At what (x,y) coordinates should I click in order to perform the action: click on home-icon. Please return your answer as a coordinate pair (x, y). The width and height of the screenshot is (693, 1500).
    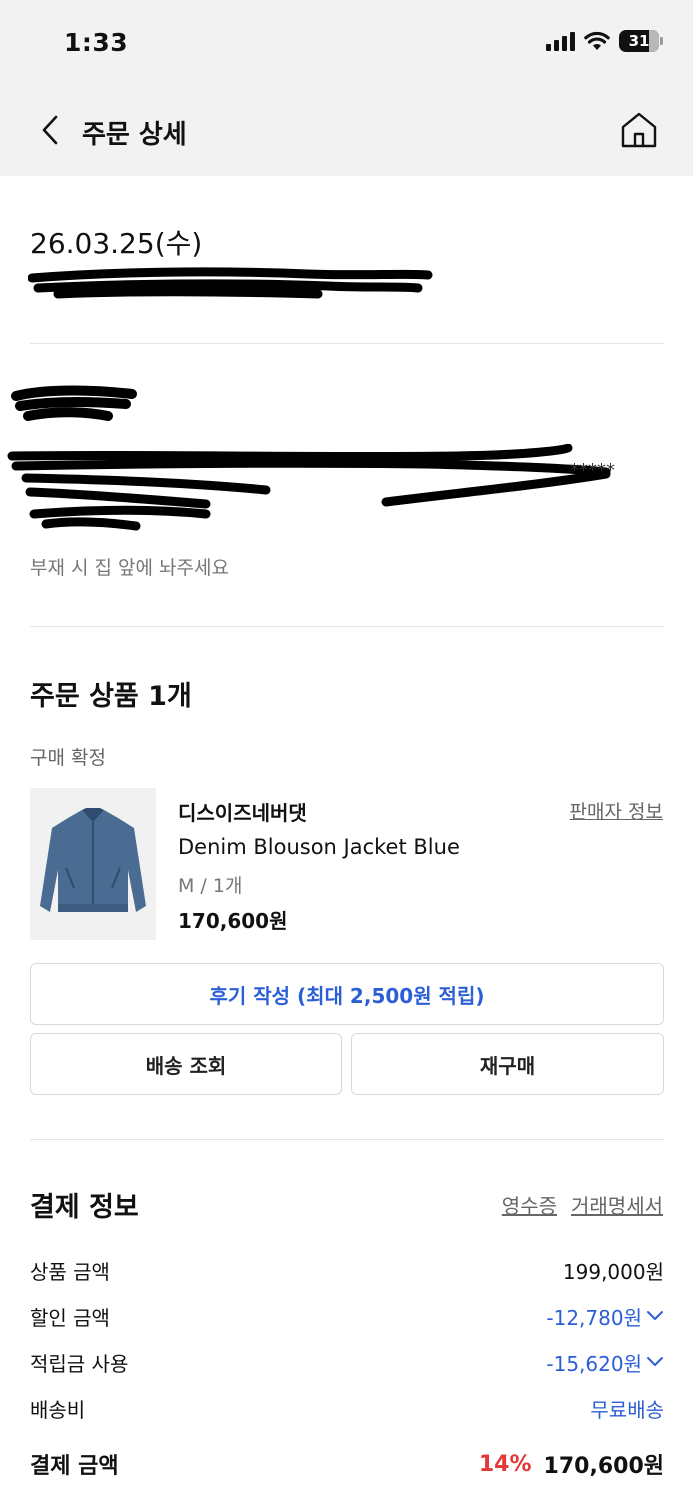
    Looking at the image, I should click on (639, 130).